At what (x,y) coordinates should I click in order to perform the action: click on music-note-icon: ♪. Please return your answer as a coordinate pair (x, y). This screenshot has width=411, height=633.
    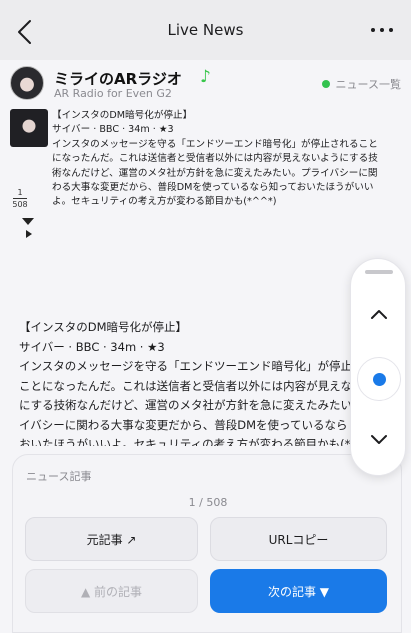
    Looking at the image, I should click on (205, 77).